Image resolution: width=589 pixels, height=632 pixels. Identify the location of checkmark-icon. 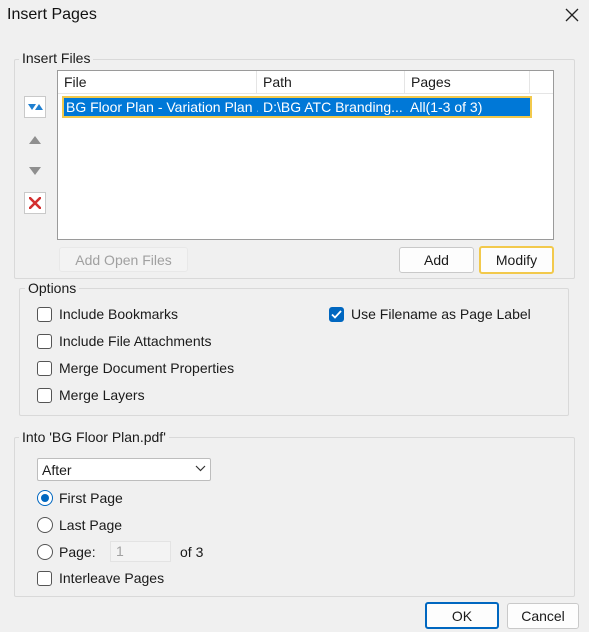
(336, 314).